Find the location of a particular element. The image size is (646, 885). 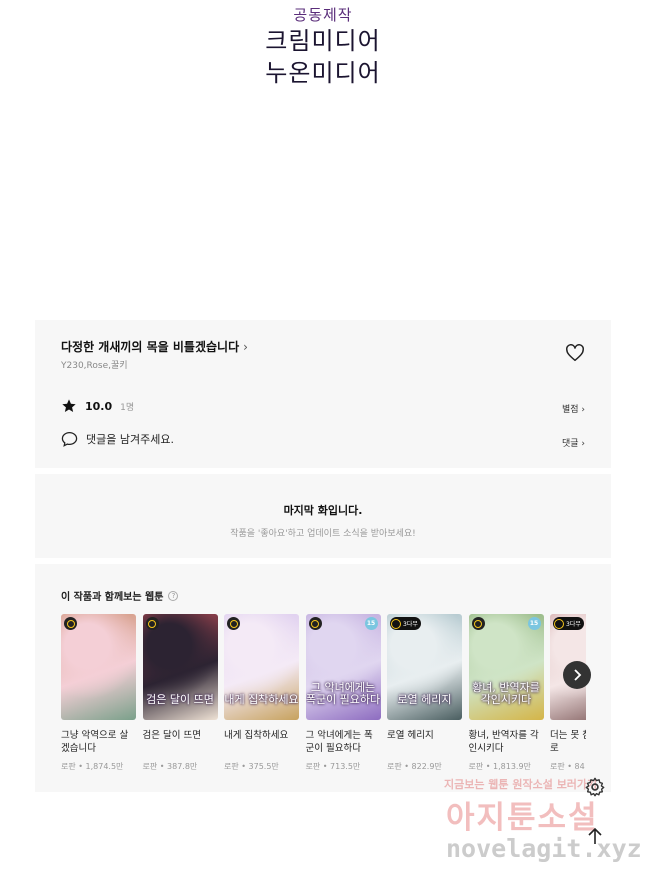

cover-title-art: 그 악녀에게는 폭군이 필요하다 is located at coordinates (343, 693).